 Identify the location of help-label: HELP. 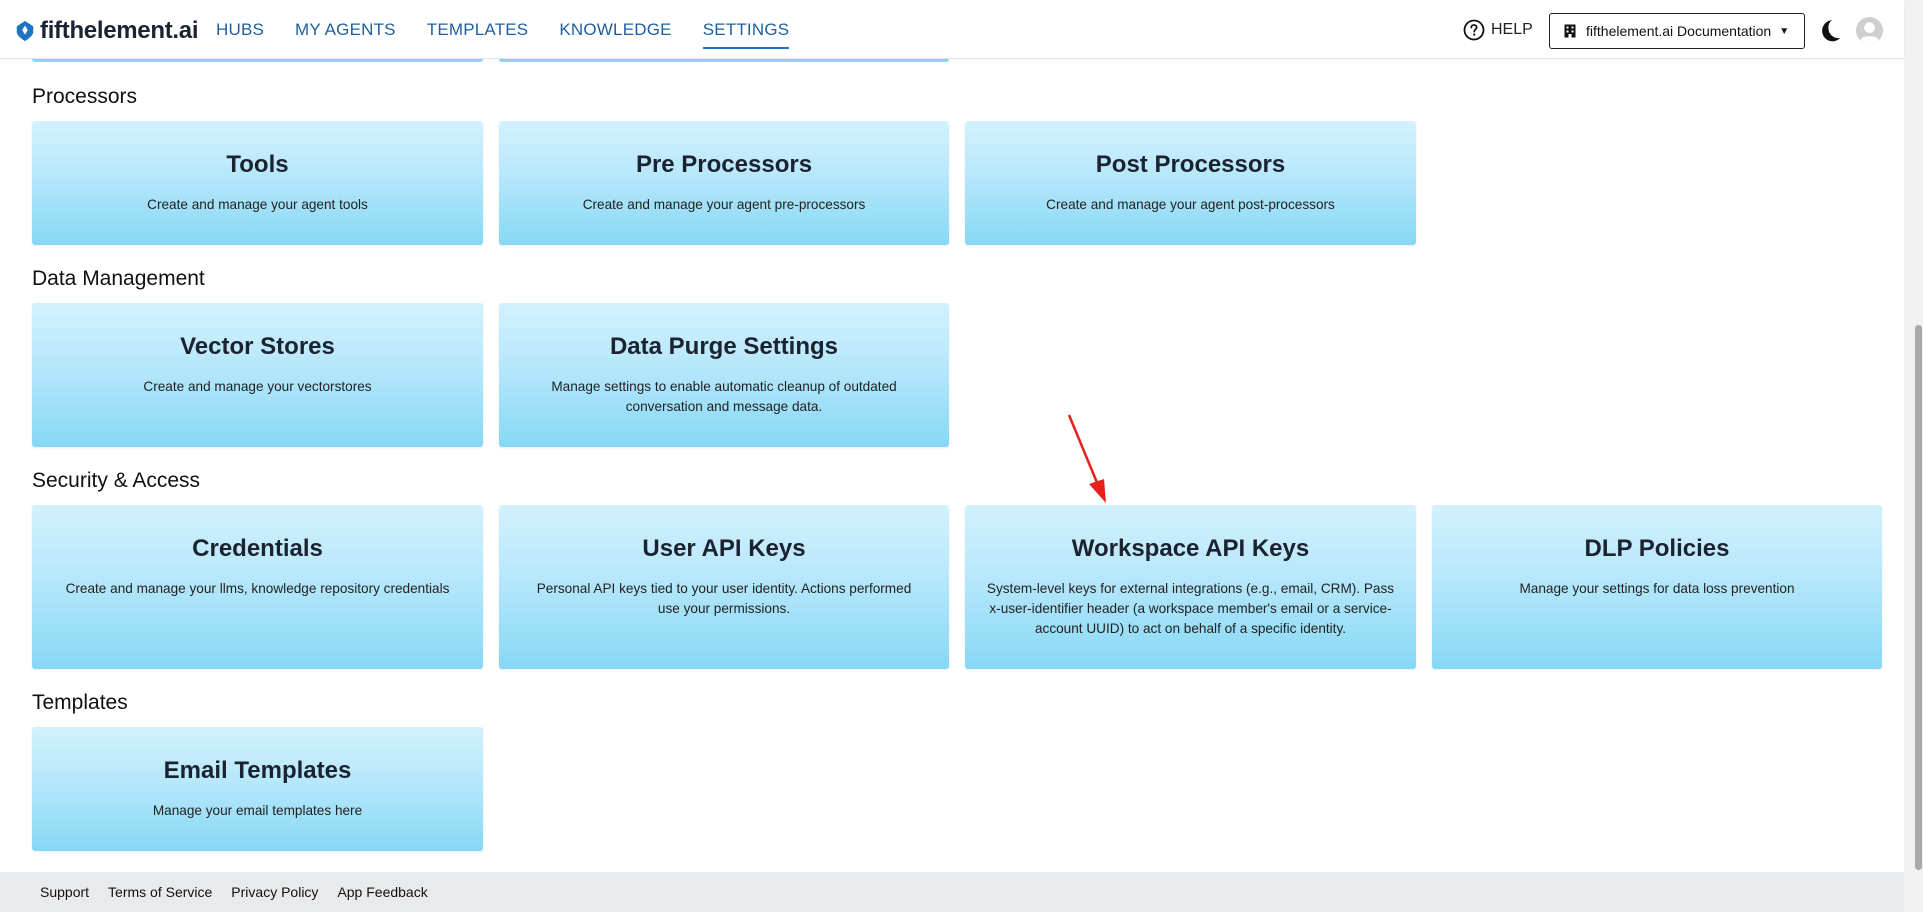
(1512, 29).